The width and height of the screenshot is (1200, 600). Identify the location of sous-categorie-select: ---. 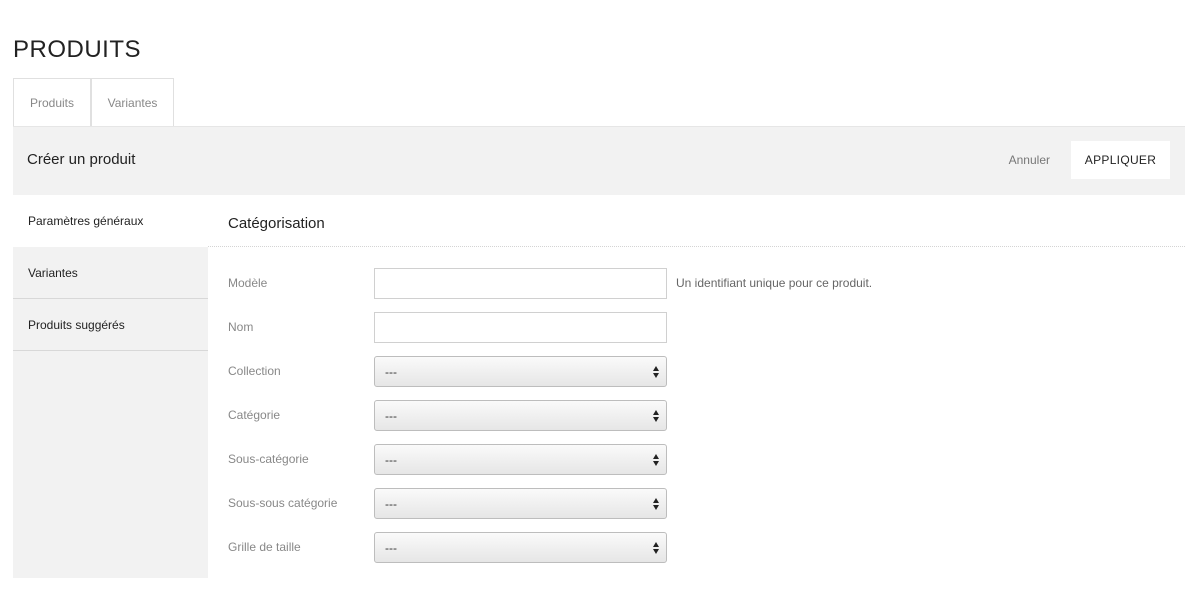
(520, 459).